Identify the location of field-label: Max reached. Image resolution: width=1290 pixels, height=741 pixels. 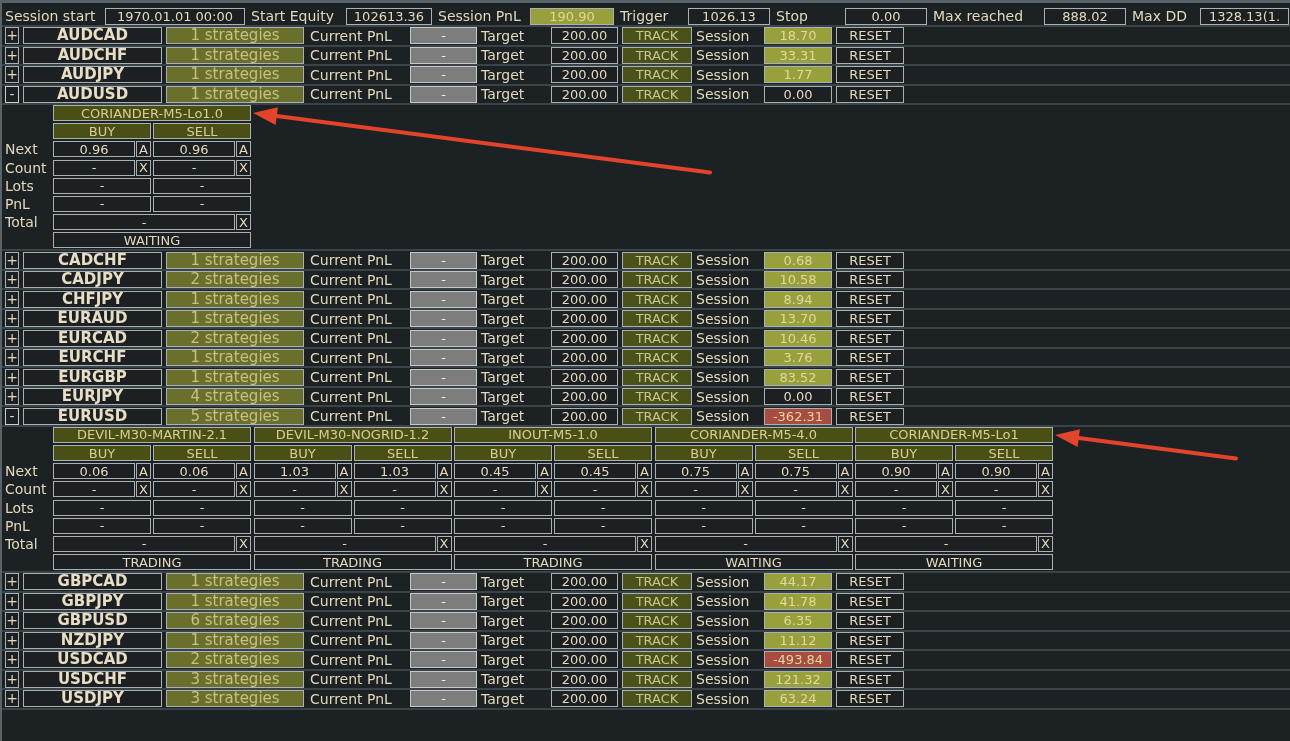
(978, 16).